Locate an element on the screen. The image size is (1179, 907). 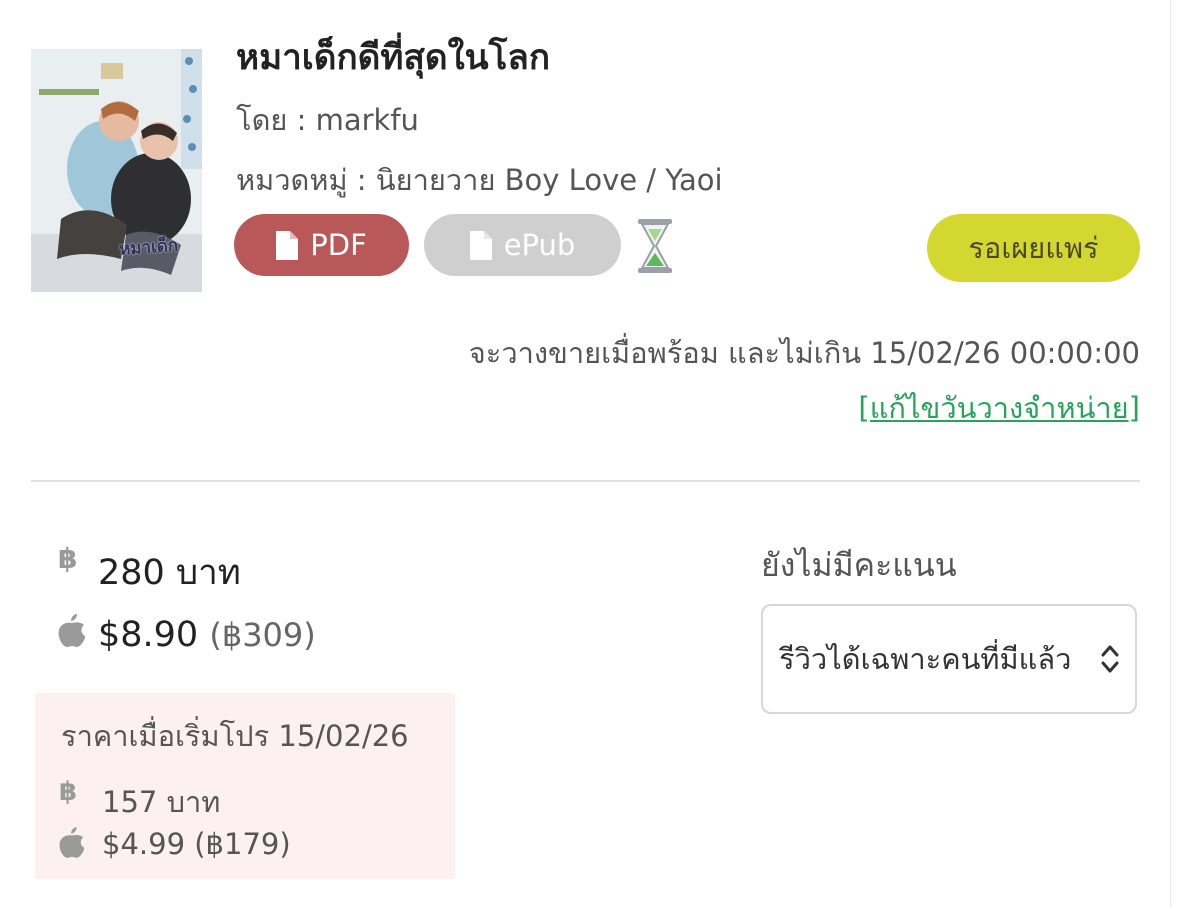
review-select-value: รีวิวได้เฉพาะคนที่มีแล้ว is located at coordinates (925, 659).